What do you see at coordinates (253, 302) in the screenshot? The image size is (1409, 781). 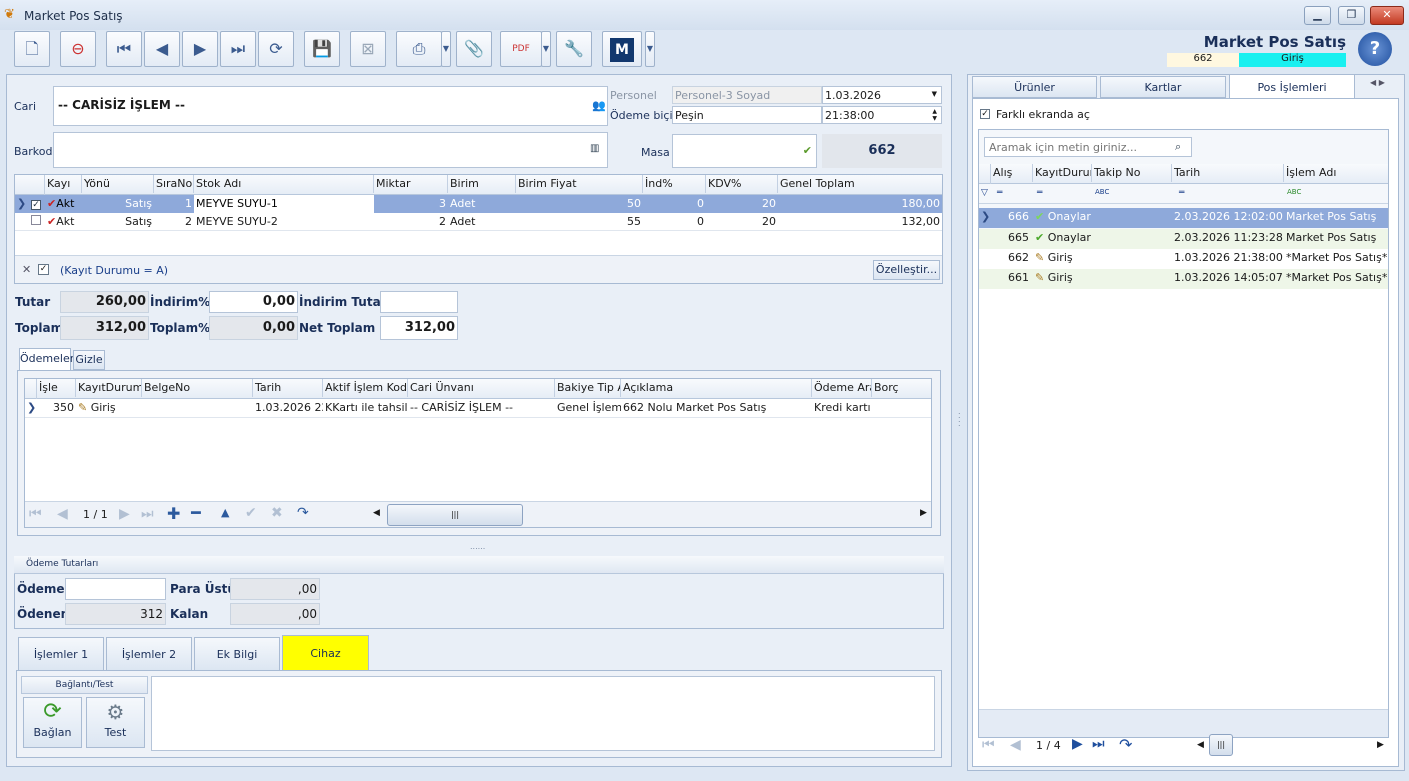 I see `indirim-input: 0,00` at bounding box center [253, 302].